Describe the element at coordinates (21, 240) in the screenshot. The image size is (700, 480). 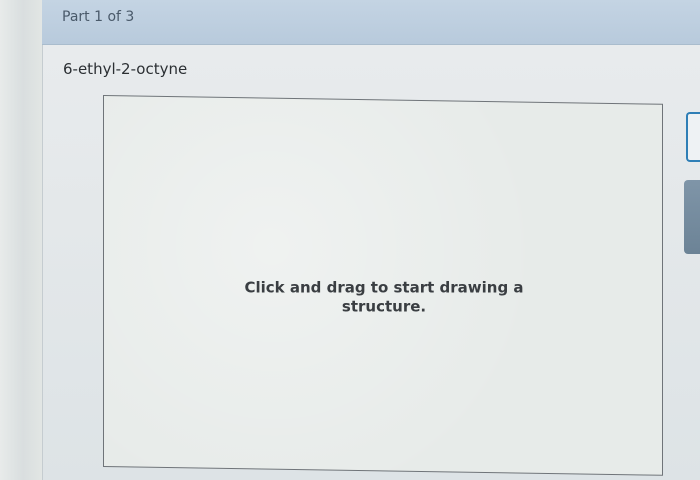
I see `page-left-margin` at that location.